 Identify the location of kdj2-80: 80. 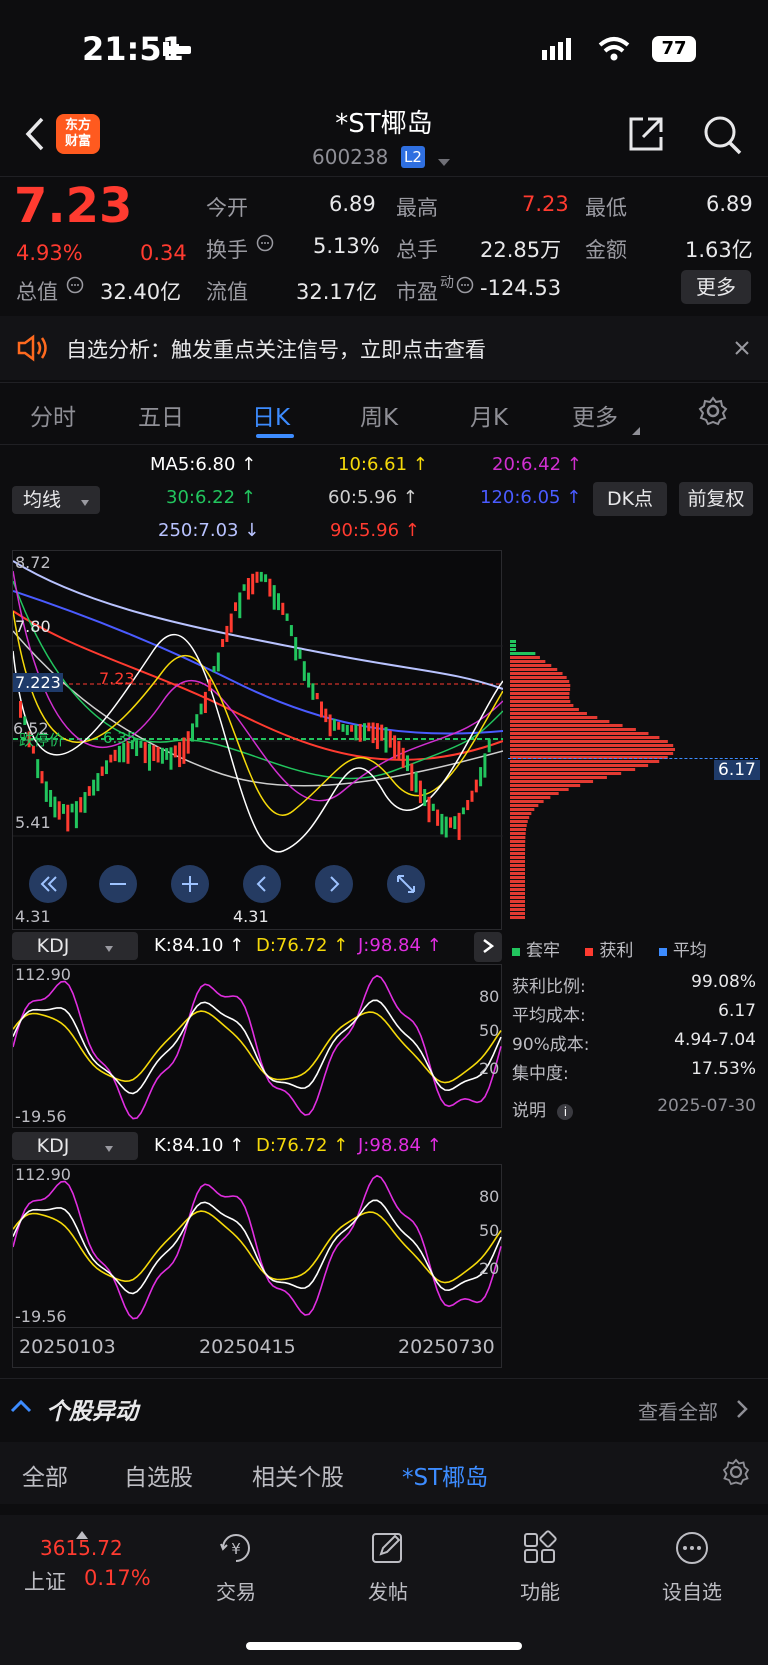
(489, 1196).